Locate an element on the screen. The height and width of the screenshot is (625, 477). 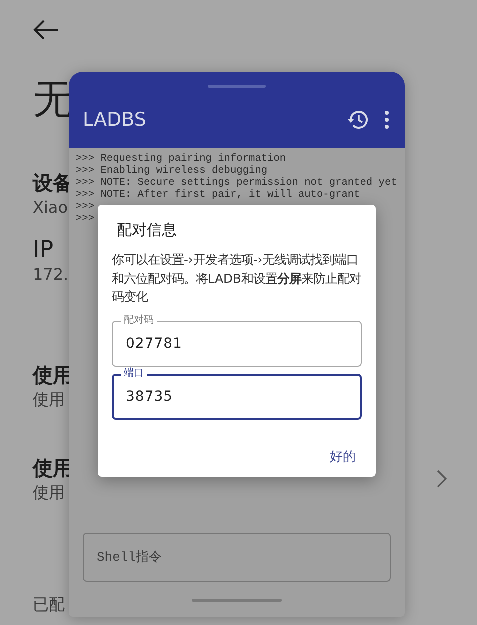
setting-title: IP is located at coordinates (43, 250).